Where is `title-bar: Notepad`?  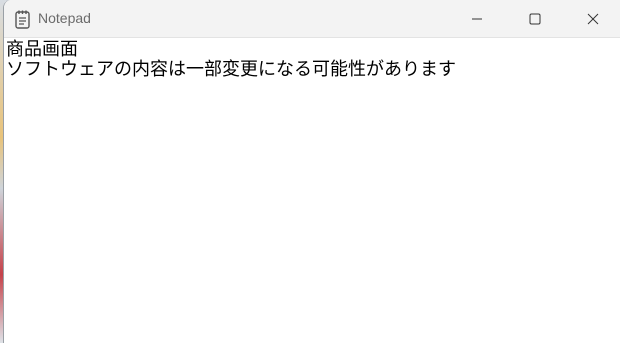 title-bar: Notepad is located at coordinates (312, 19).